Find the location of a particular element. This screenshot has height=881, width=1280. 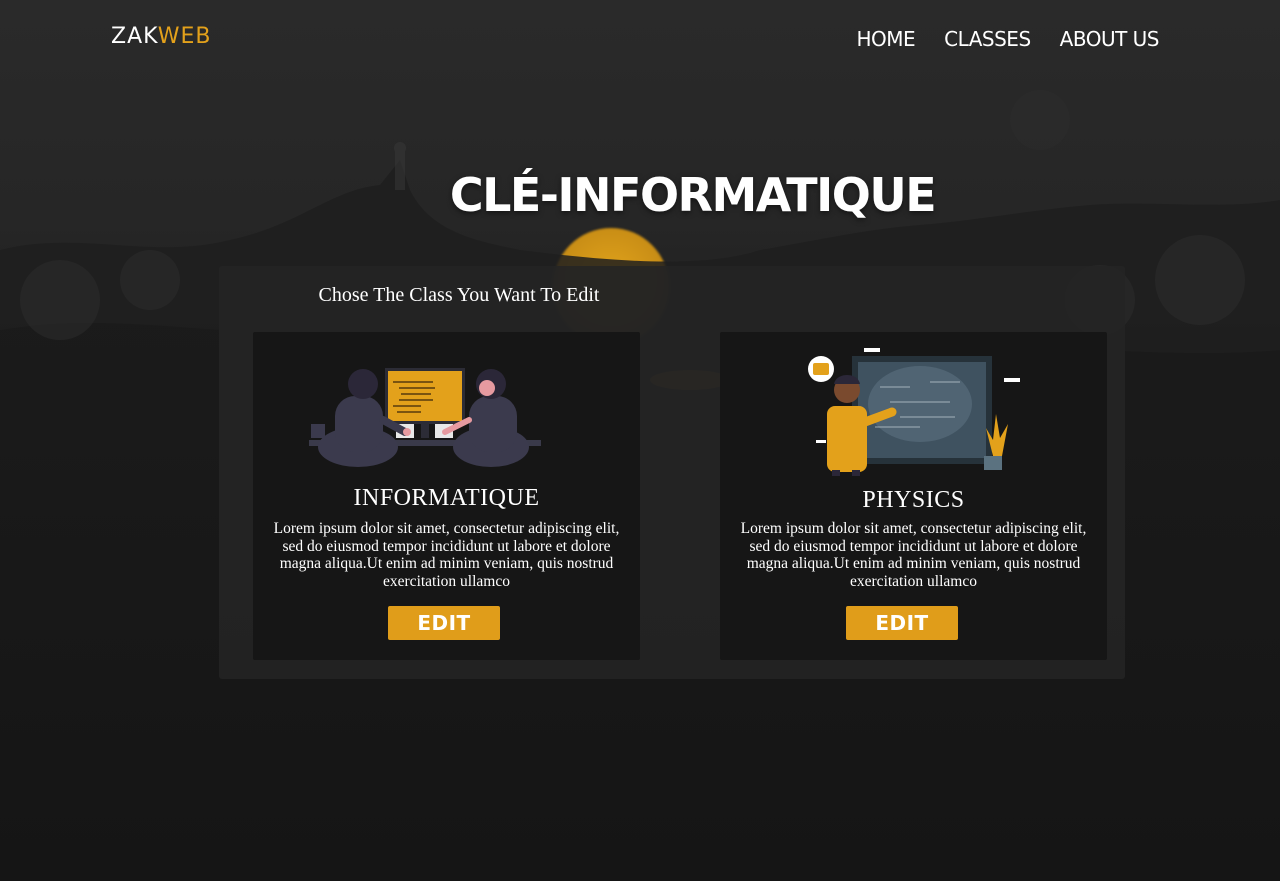

panel-heading: Chose The Class You Want To Edit is located at coordinates (459, 295).